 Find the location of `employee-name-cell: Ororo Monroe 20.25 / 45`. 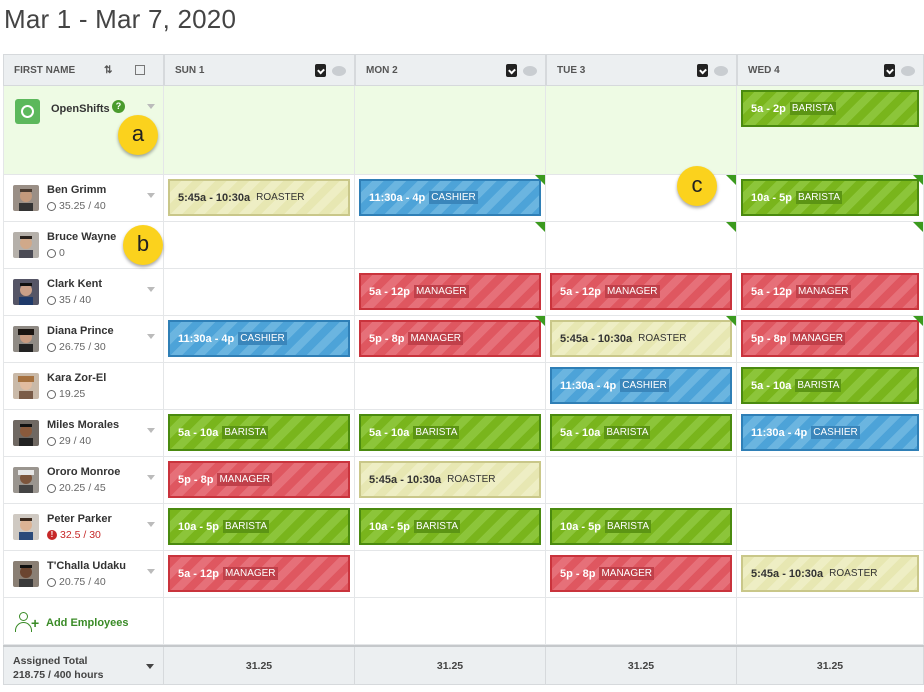

employee-name-cell: Ororo Monroe 20.25 / 45 is located at coordinates (83, 480).